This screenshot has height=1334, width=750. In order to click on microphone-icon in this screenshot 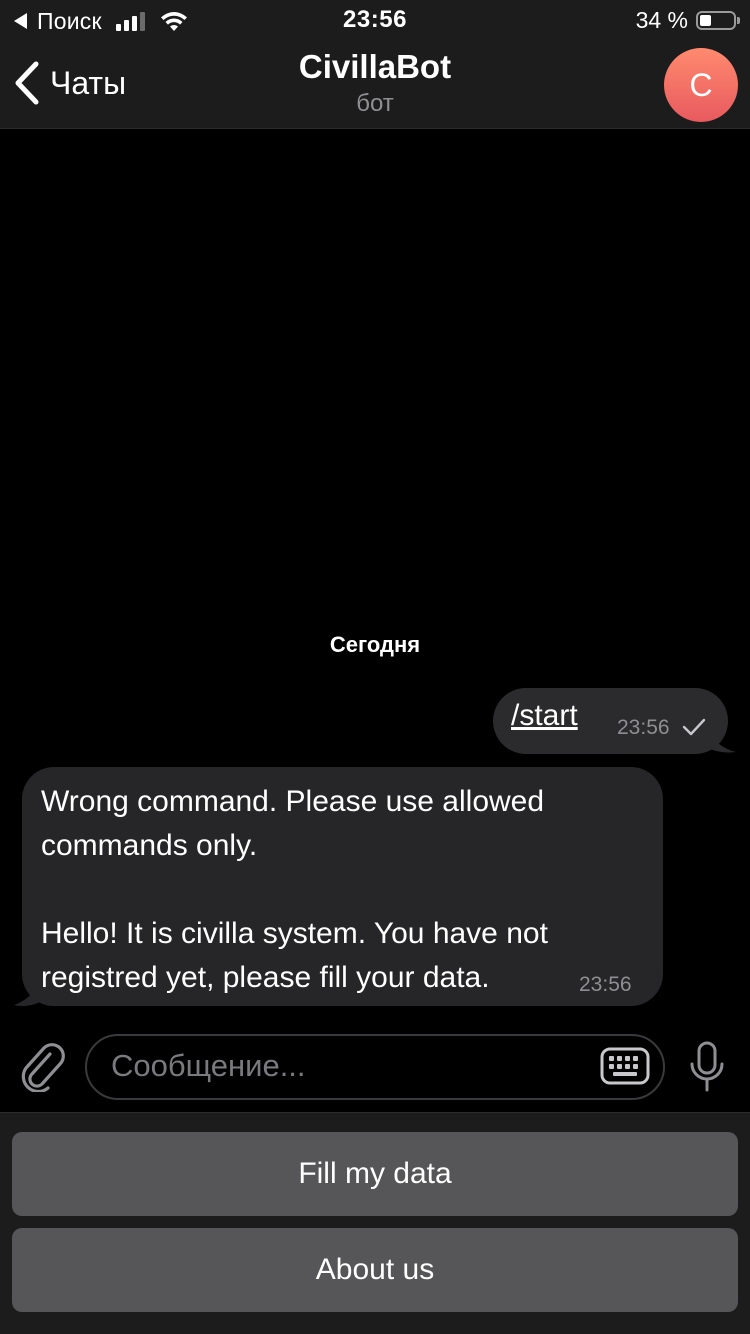, I will do `click(707, 1067)`.